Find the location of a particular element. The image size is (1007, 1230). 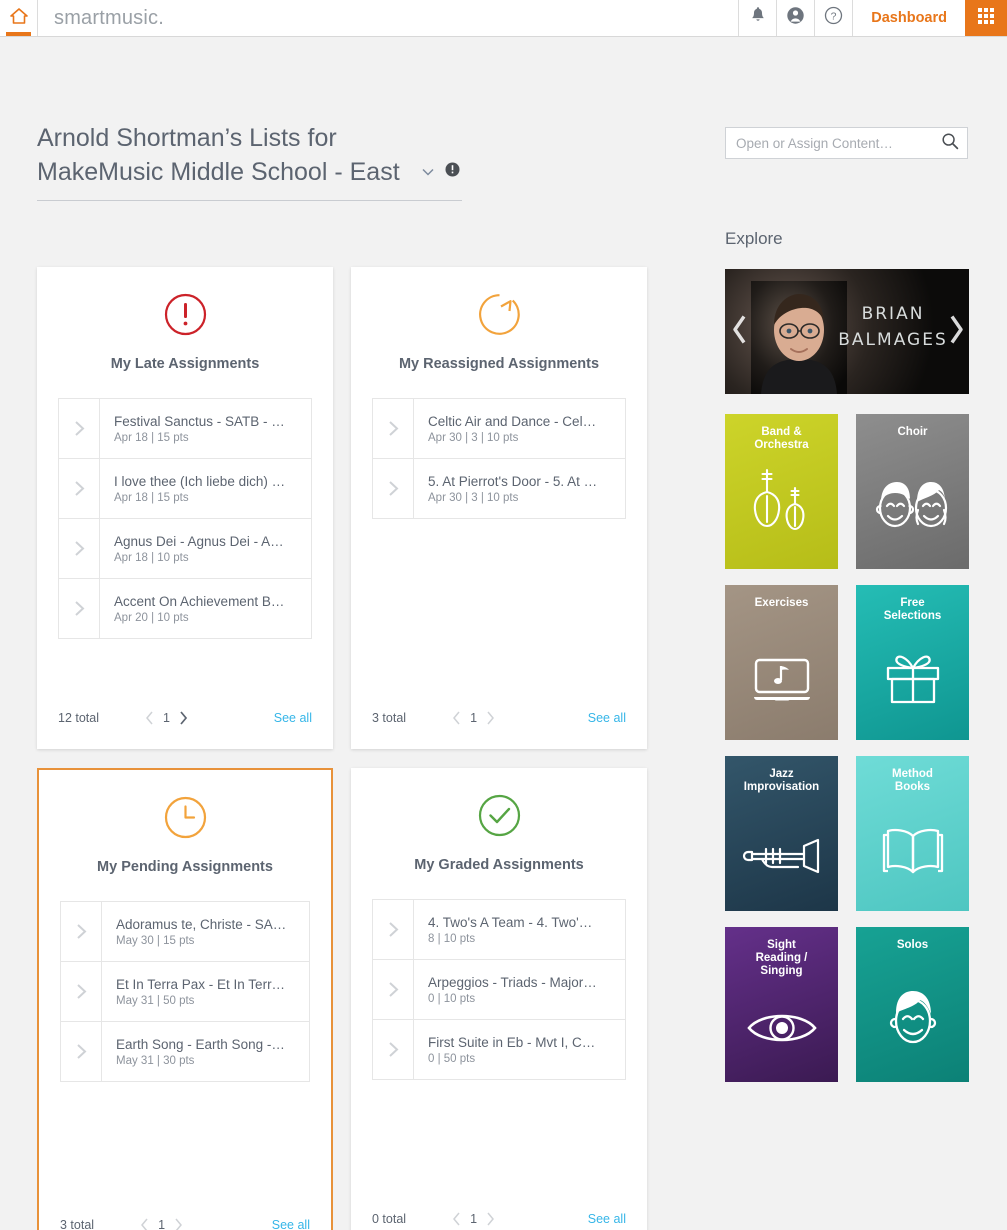

home-button is located at coordinates (19, 18).